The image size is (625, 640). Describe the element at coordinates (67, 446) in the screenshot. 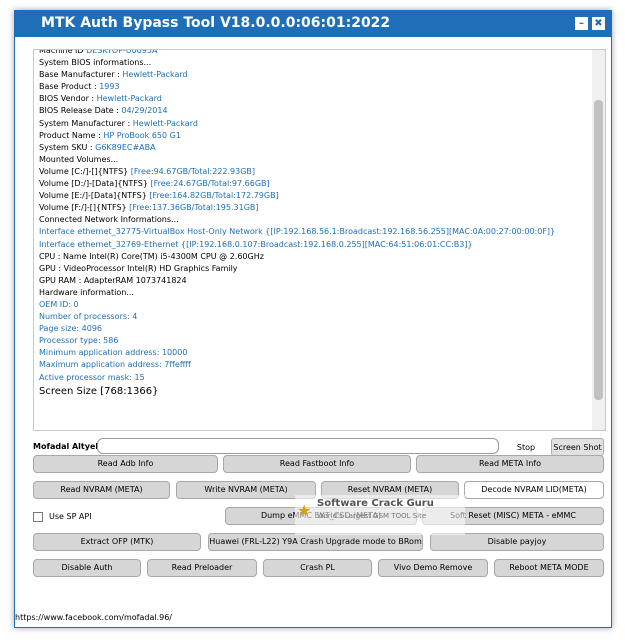

I see `user-name-label: Mofadal Altyeb` at that location.